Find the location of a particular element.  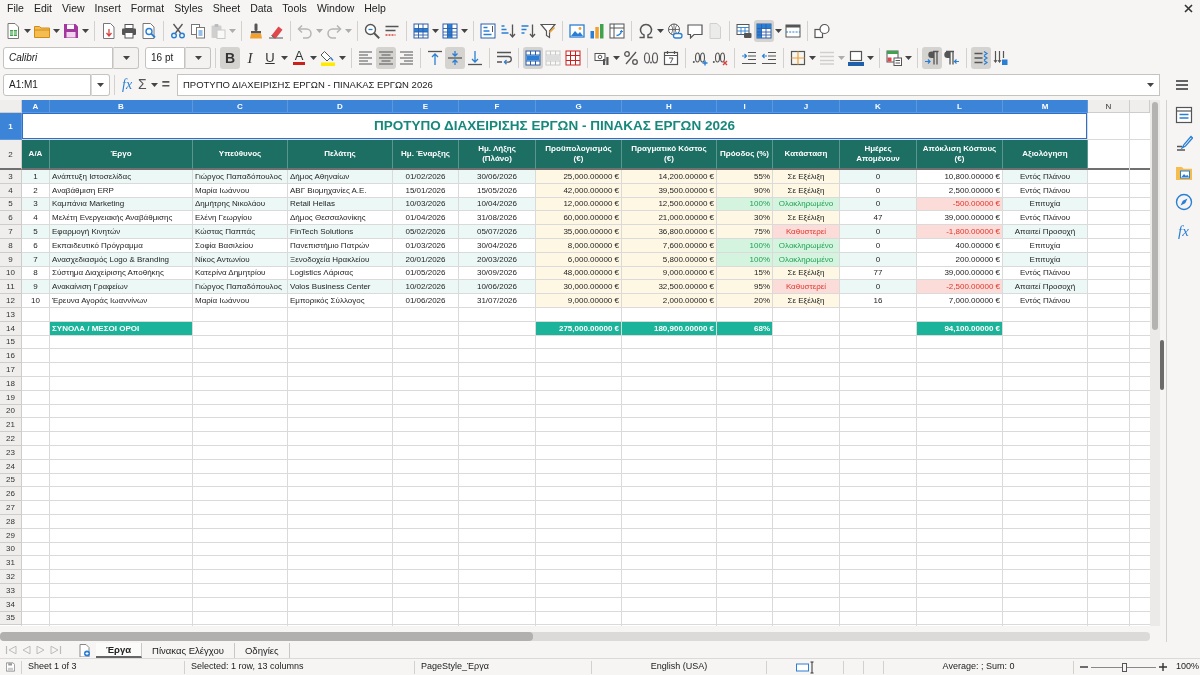

row-header: 2 is located at coordinates (11, 155).